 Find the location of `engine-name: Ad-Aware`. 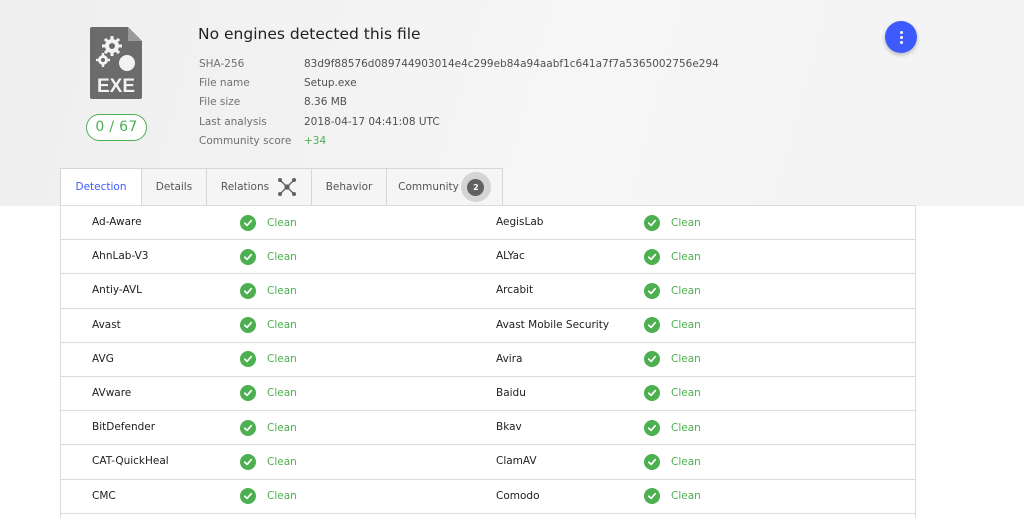

engine-name: Ad-Aware is located at coordinates (117, 222).